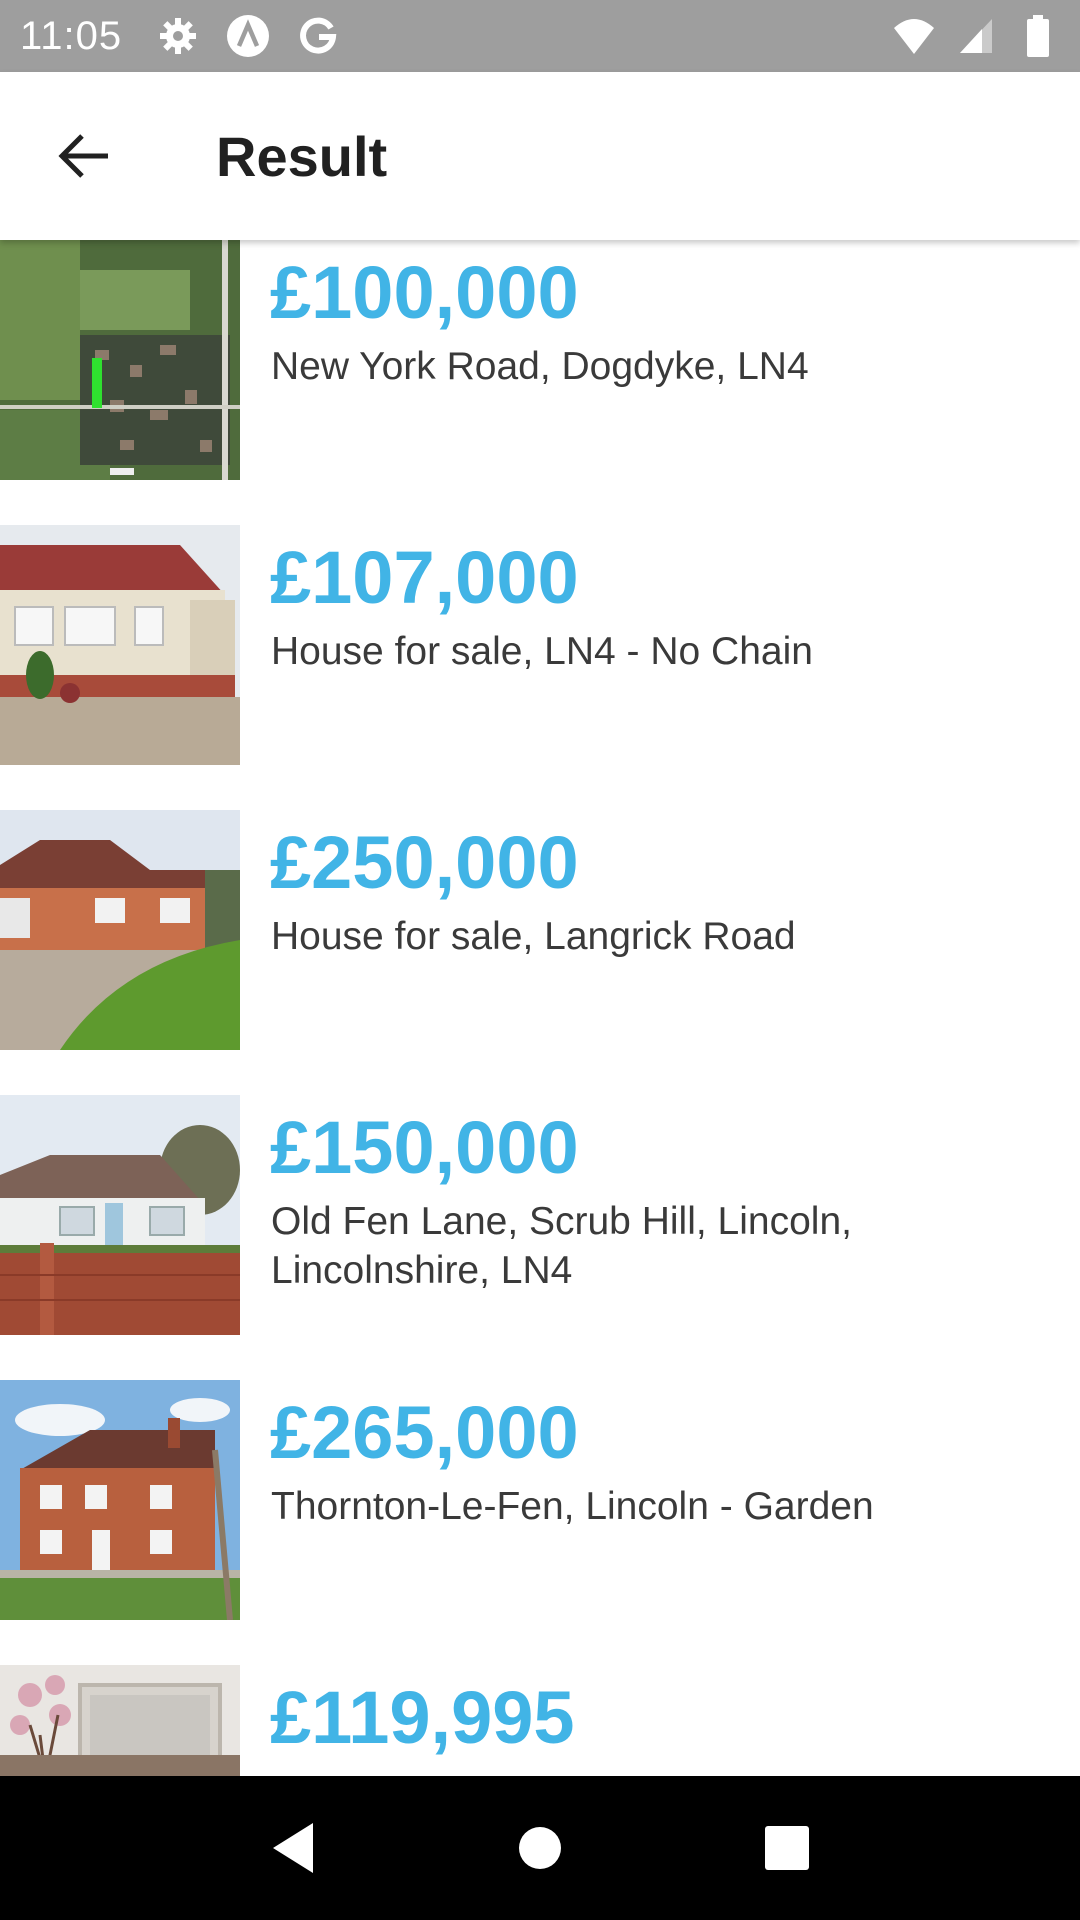  Describe the element at coordinates (542, 651) in the screenshot. I see `listing-address: House for sale, LN4 - No Chain` at that location.